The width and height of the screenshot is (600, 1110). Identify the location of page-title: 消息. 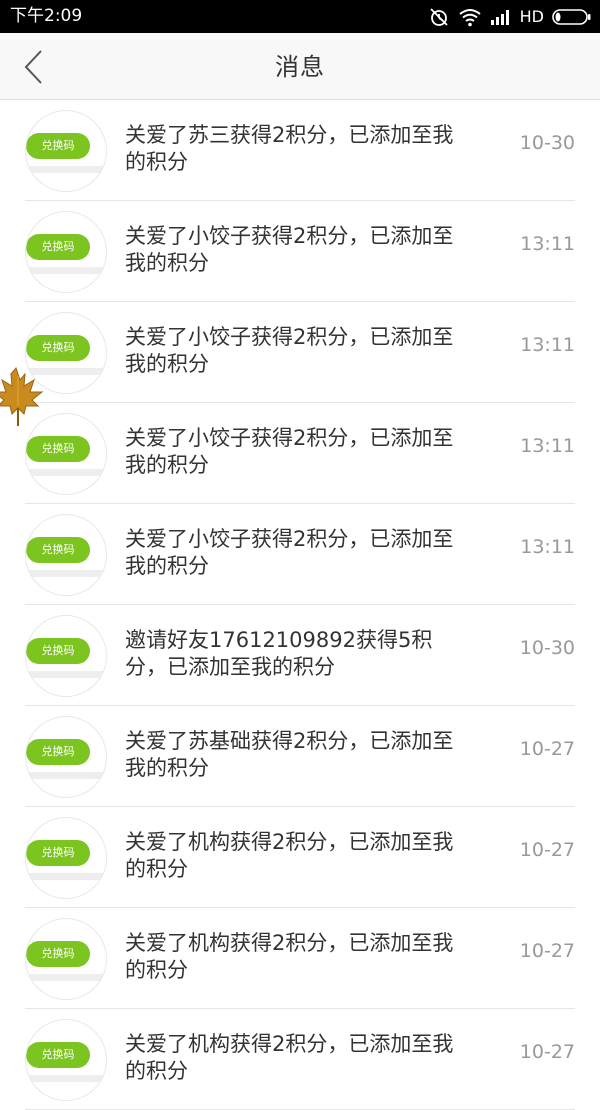
(300, 67).